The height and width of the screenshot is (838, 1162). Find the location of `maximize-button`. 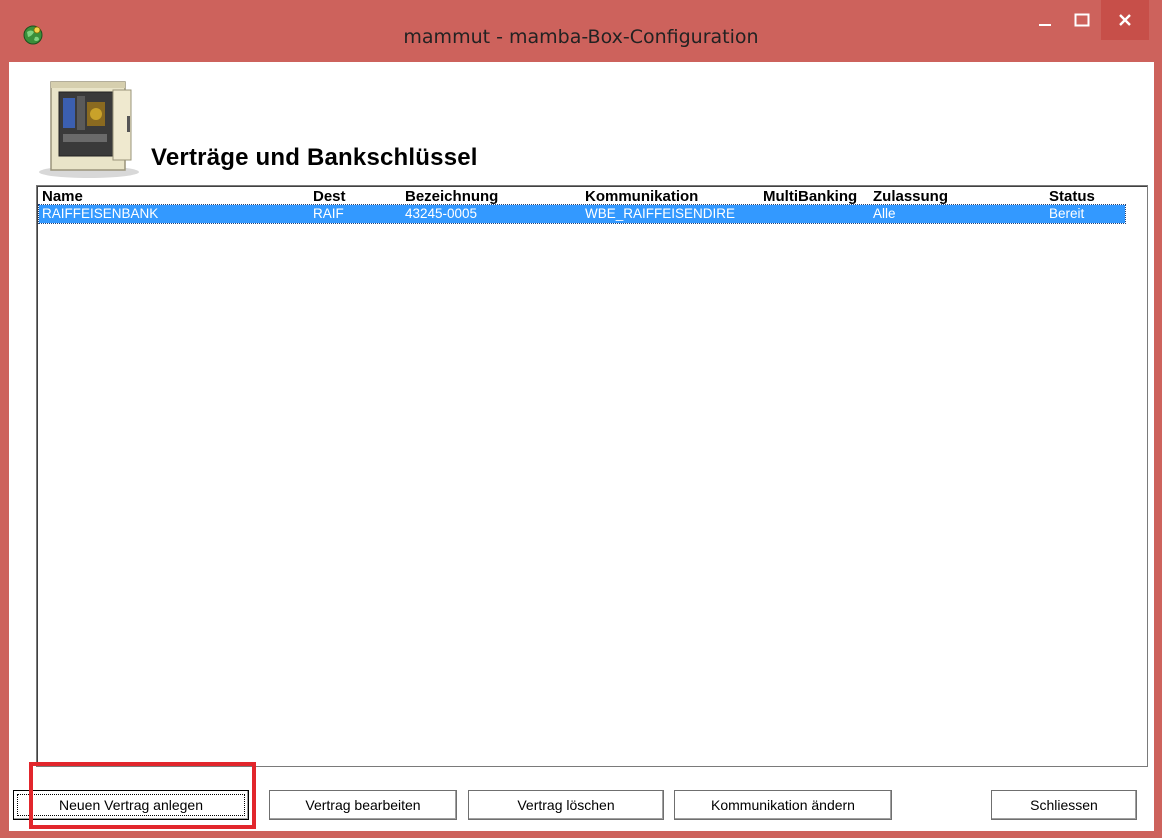

maximize-button is located at coordinates (1082, 20).